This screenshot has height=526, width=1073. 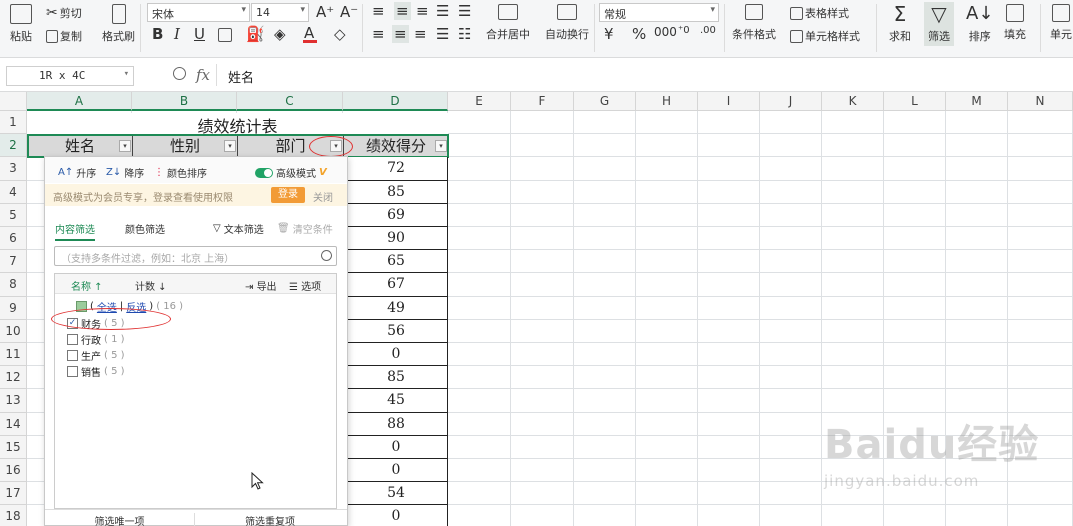 What do you see at coordinates (396, 146) in the screenshot?
I see `header-cell-score: 绩效得分 ▾` at bounding box center [396, 146].